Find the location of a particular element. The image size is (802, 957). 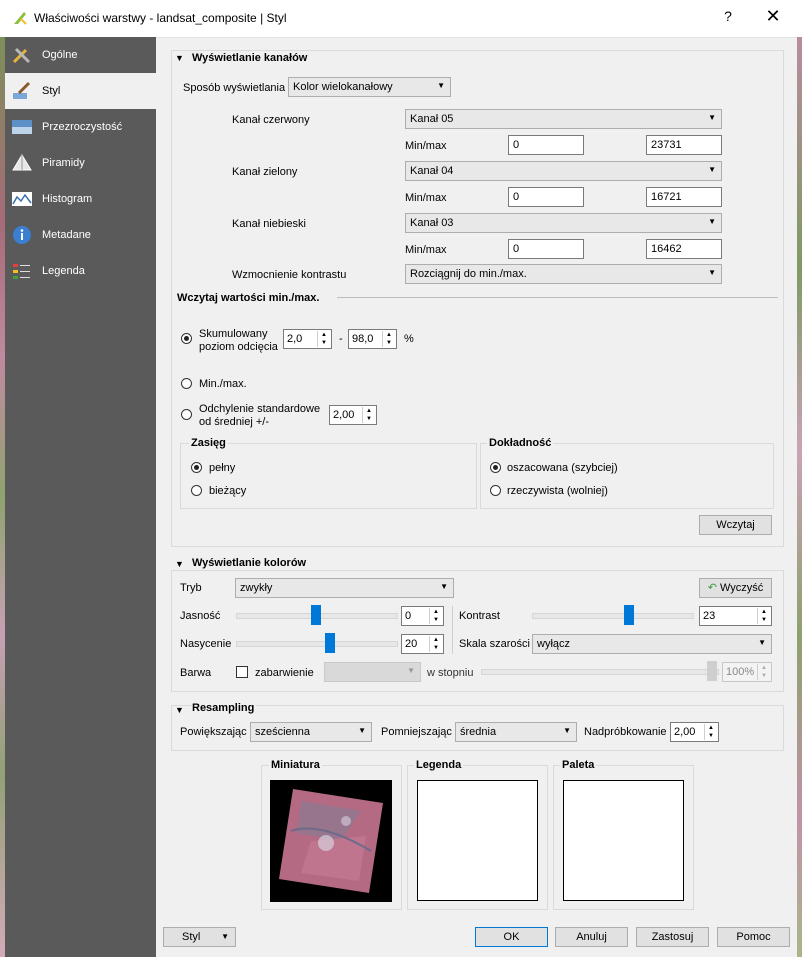

red-band-combo: Kanał 05 ▼ is located at coordinates (563, 119).